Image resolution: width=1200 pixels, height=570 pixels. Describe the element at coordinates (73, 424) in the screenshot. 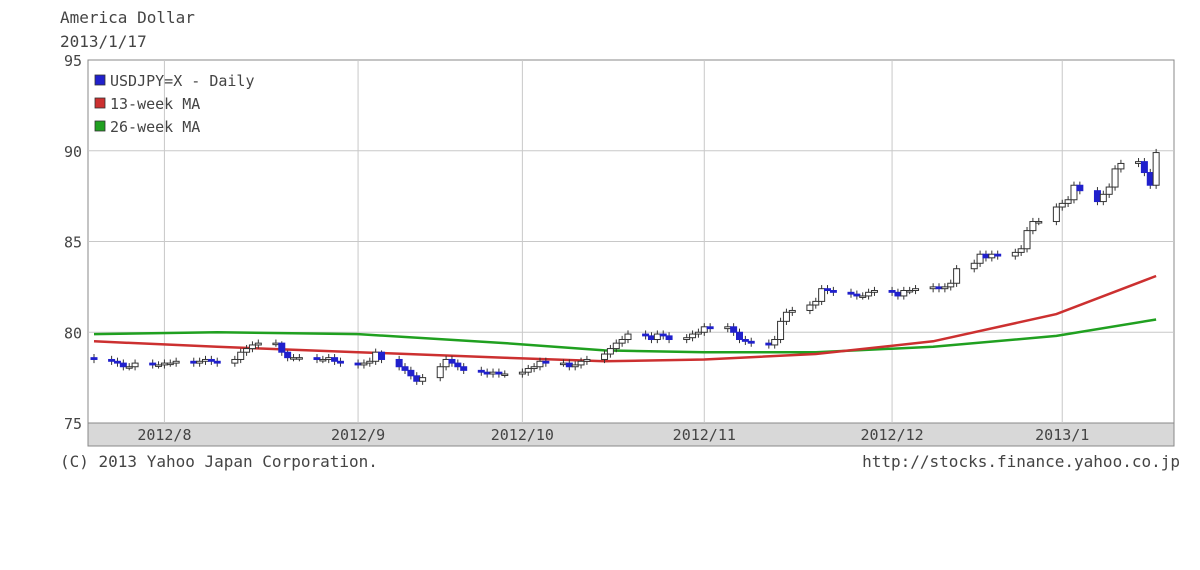

I see `y-tick-label: 75` at that location.